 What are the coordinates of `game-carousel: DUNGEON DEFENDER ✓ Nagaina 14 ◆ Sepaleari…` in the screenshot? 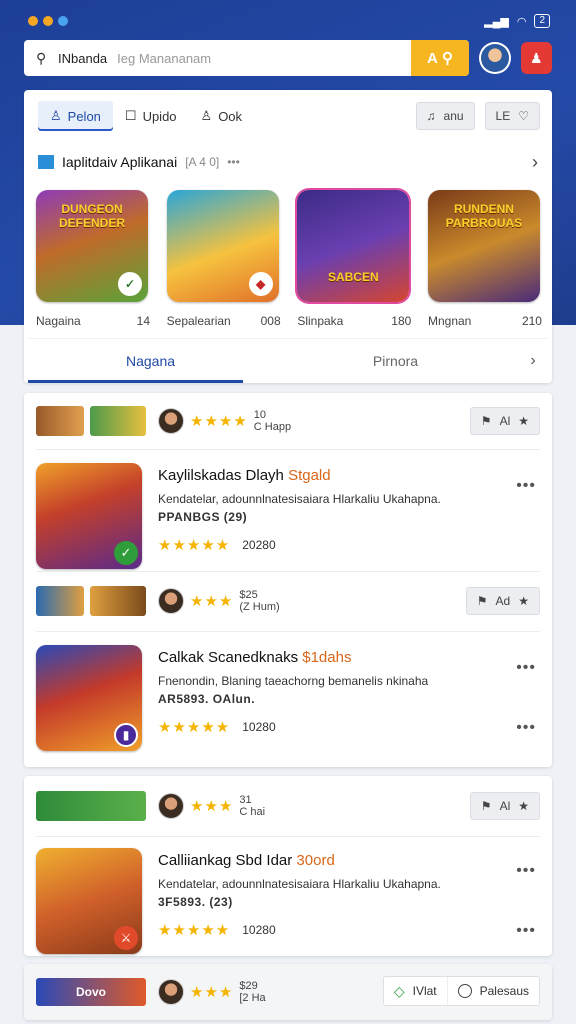 It's located at (289, 259).